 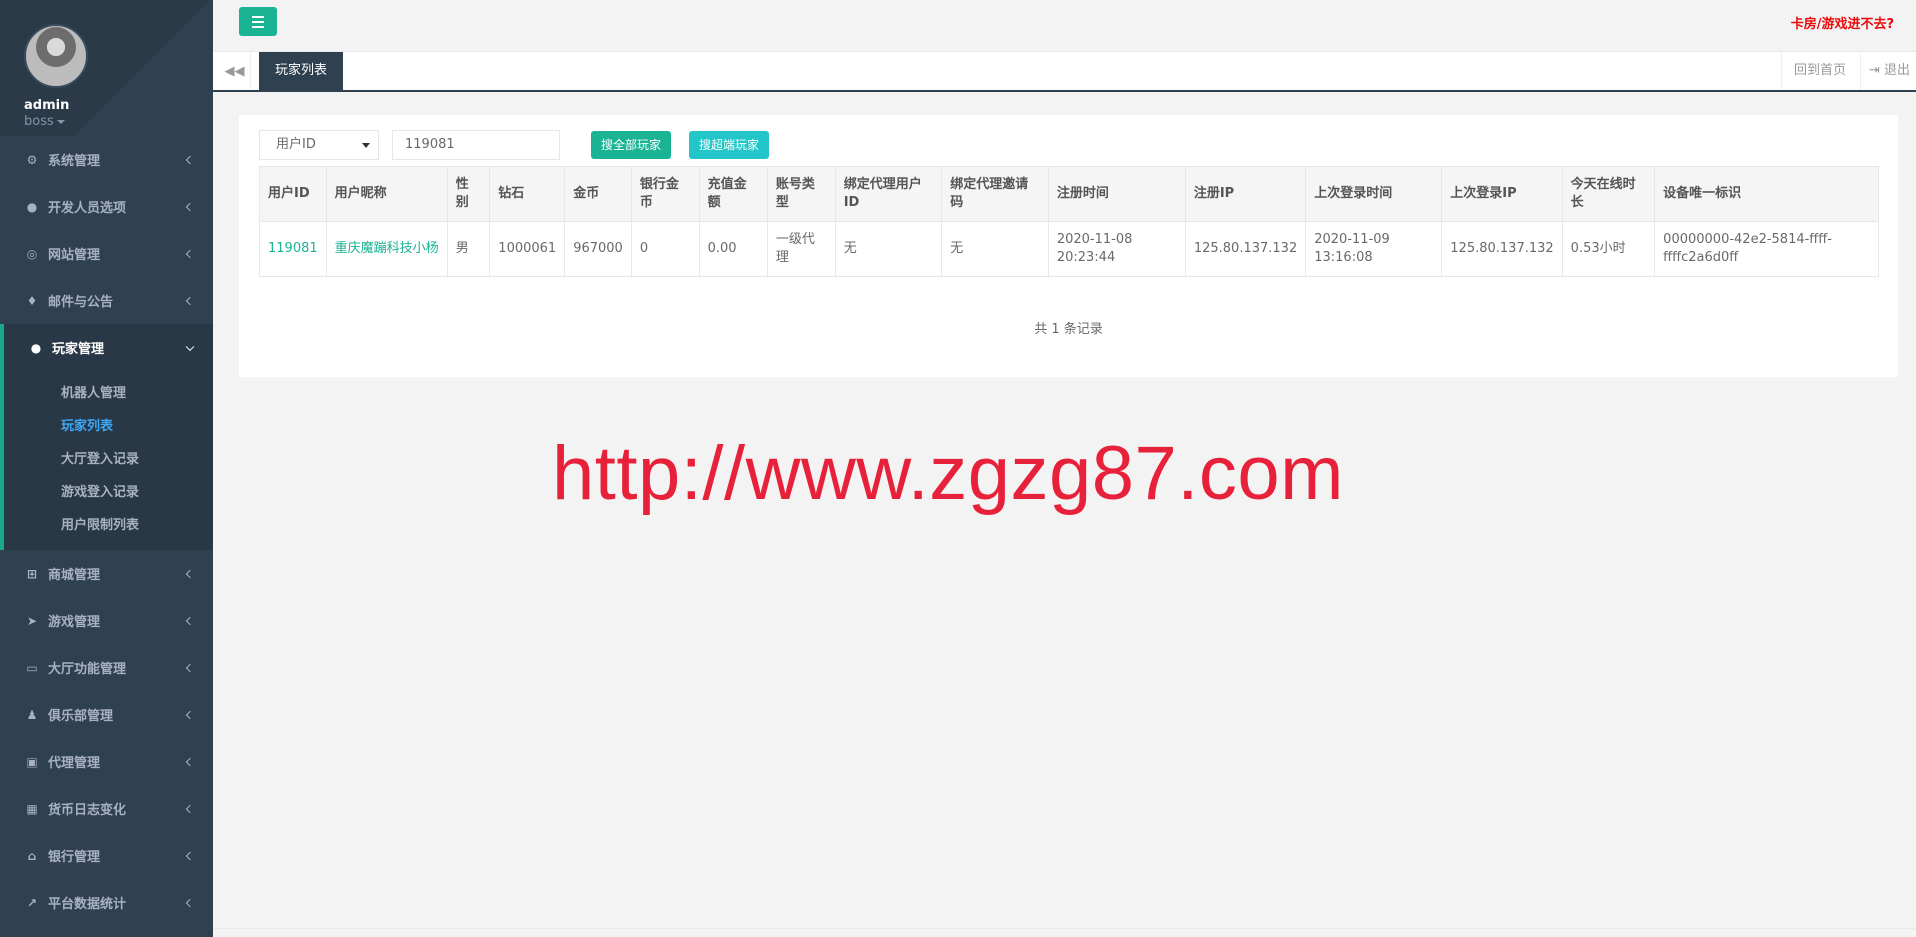 What do you see at coordinates (108, 525) in the screenshot?
I see `sidebar-subitem-user-limits: 用户限制列表` at bounding box center [108, 525].